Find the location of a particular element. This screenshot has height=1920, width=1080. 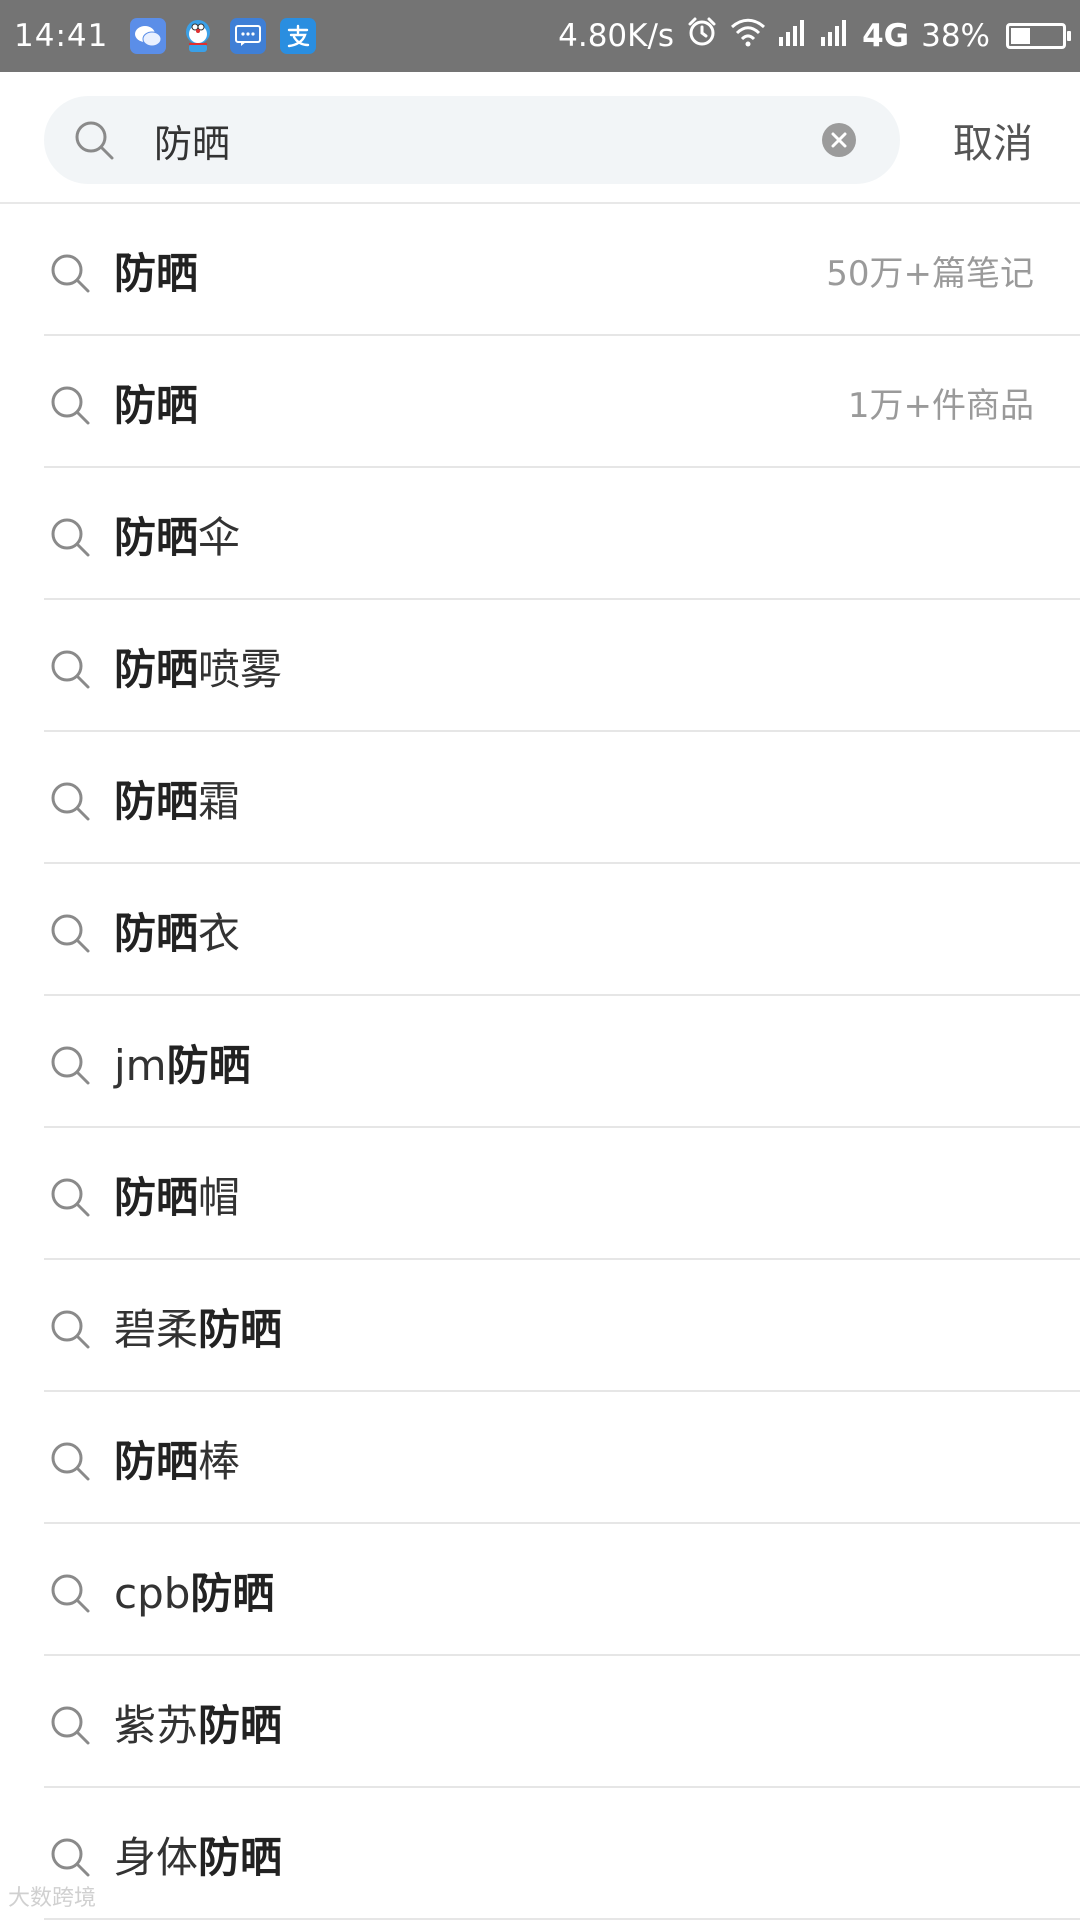

suggestion-suffix: 霜 is located at coordinates (219, 801).